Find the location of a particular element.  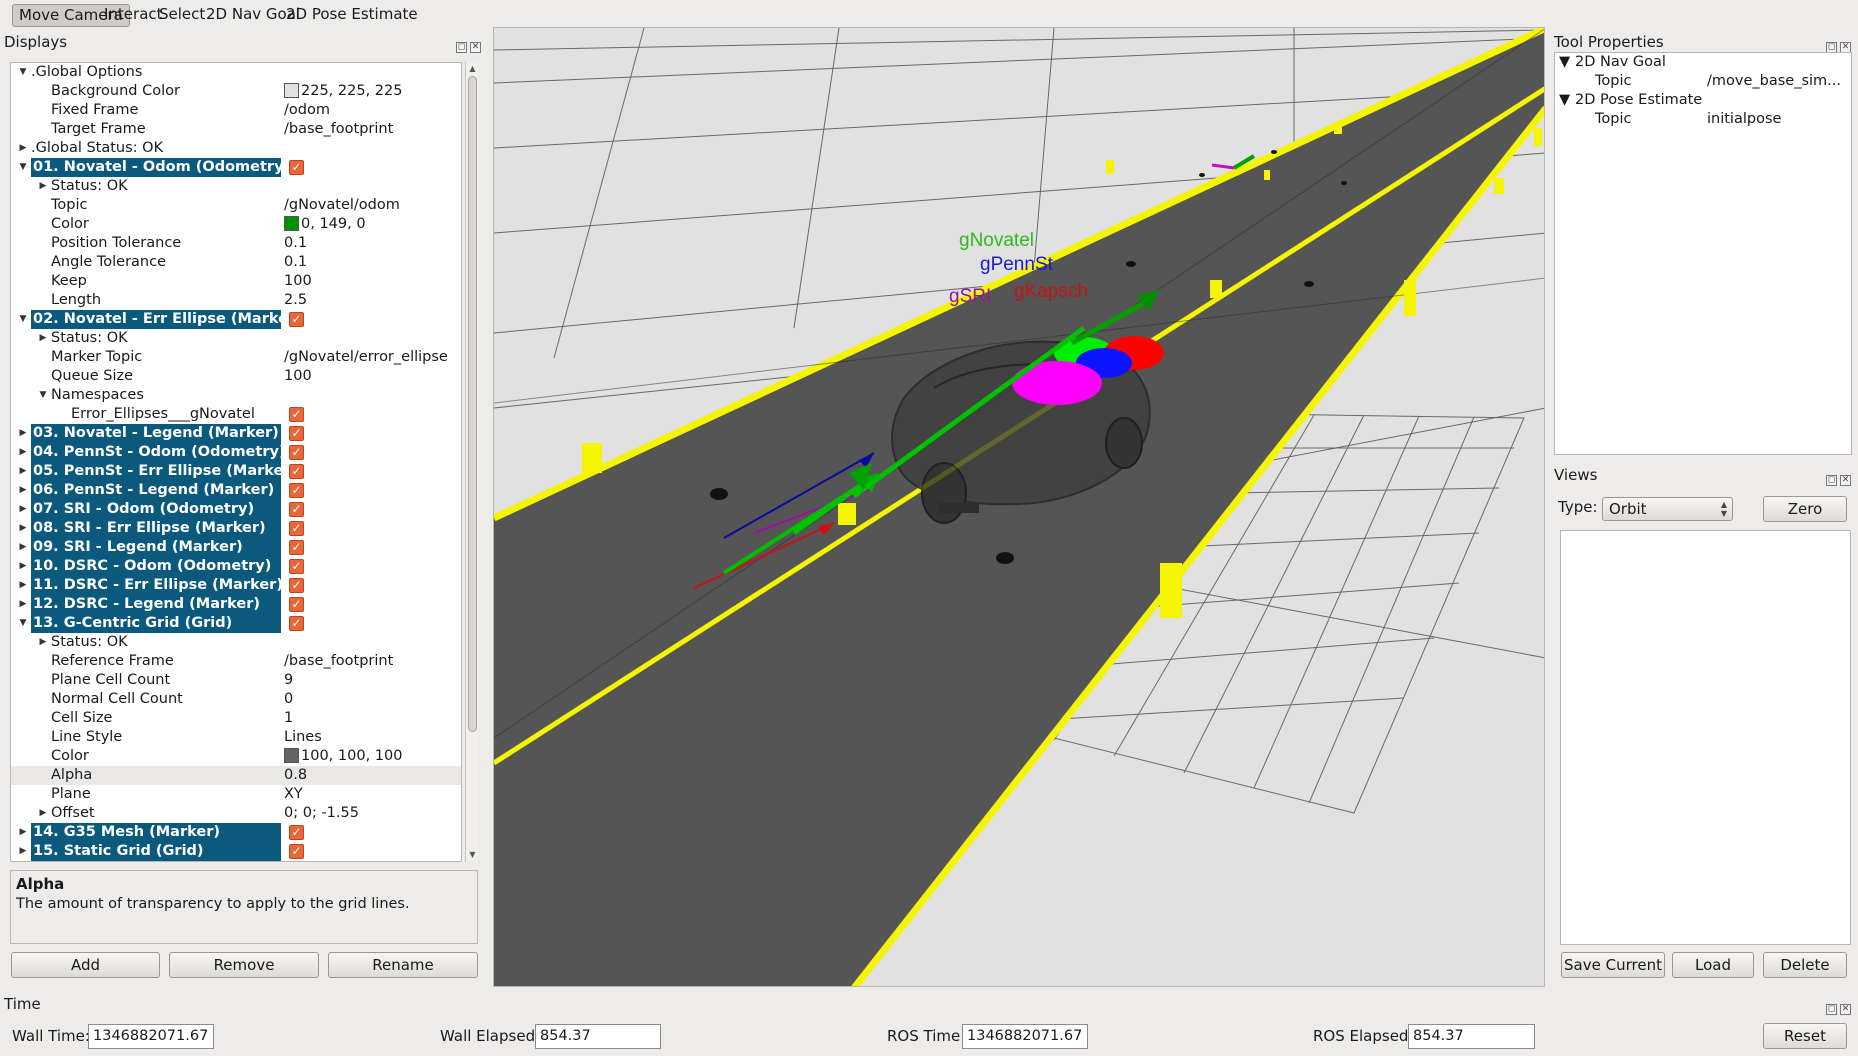

display-item: ▶ 03. Novatel - Legend (Marker) ✓ is located at coordinates (236, 433).